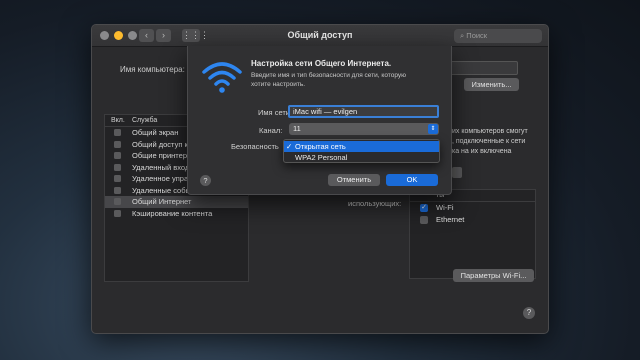 Image resolution: width=640 pixels, height=360 pixels. Describe the element at coordinates (450, 219) in the screenshot. I see `interface-label: Ethernet` at that location.